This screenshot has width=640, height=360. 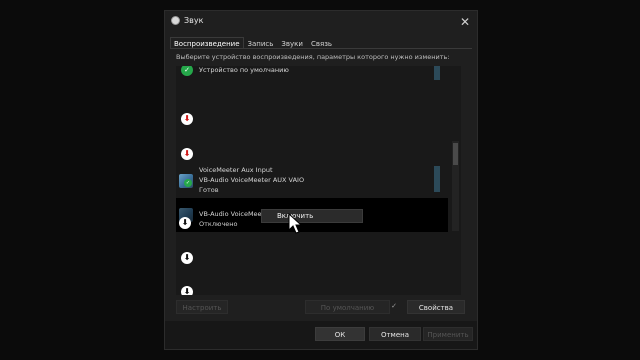 I want to click on configure-button: Настроить, so click(x=202, y=307).